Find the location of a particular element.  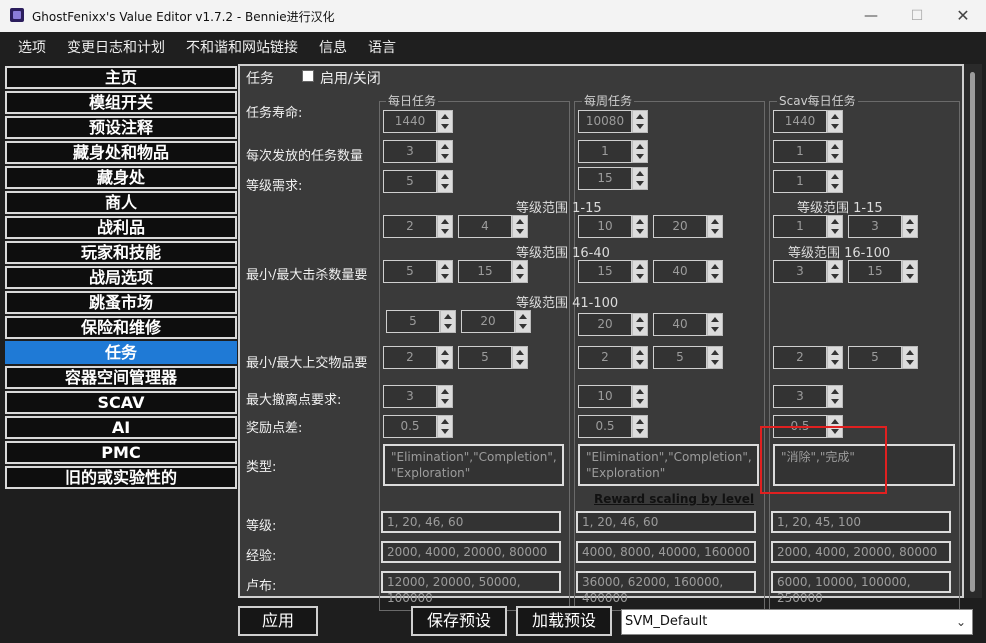

daily-r1-min-value: 2 is located at coordinates (410, 226).